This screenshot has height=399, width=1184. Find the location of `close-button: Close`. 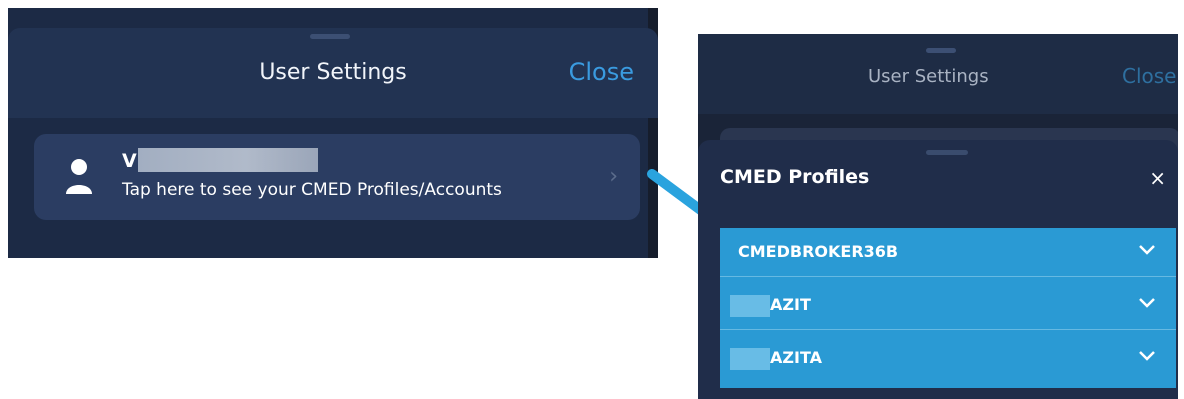

close-button: Close is located at coordinates (601, 72).